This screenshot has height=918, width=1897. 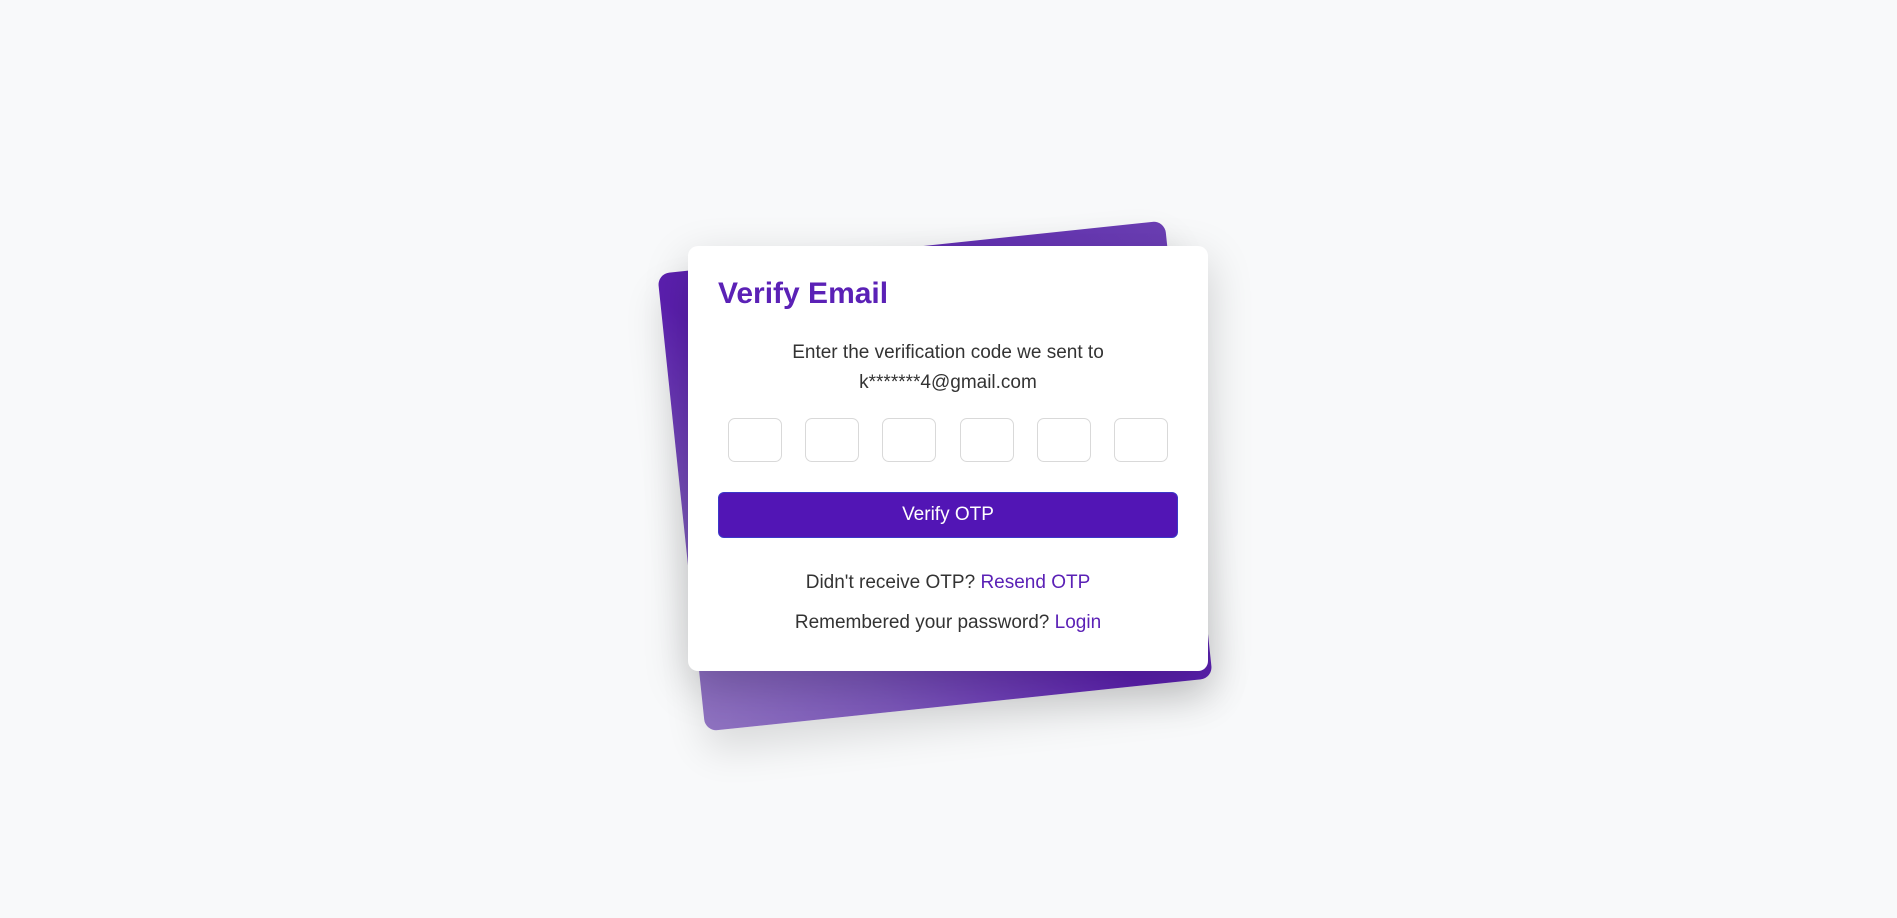 I want to click on login-link: Login, so click(x=1078, y=622).